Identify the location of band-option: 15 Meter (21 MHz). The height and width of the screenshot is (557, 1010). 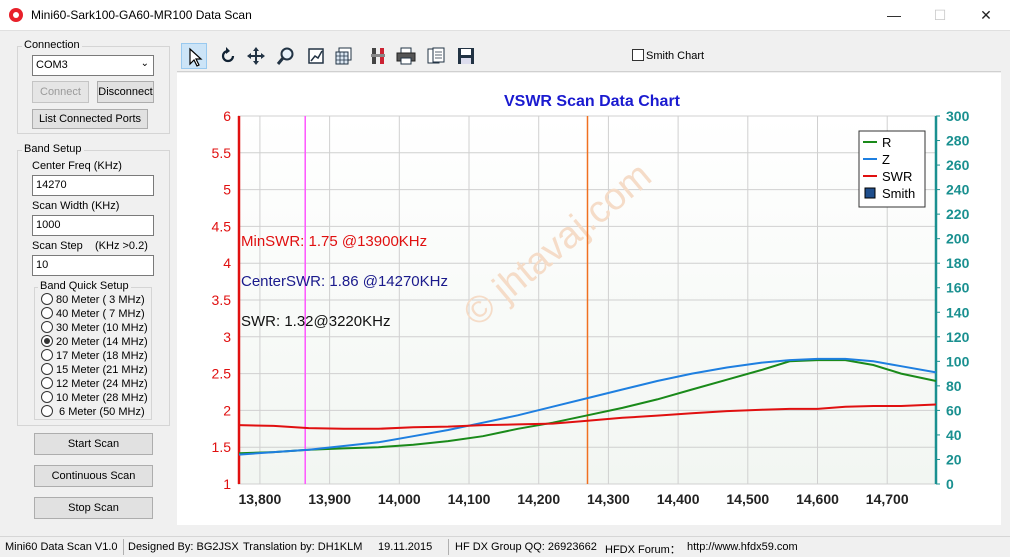
(94, 370).